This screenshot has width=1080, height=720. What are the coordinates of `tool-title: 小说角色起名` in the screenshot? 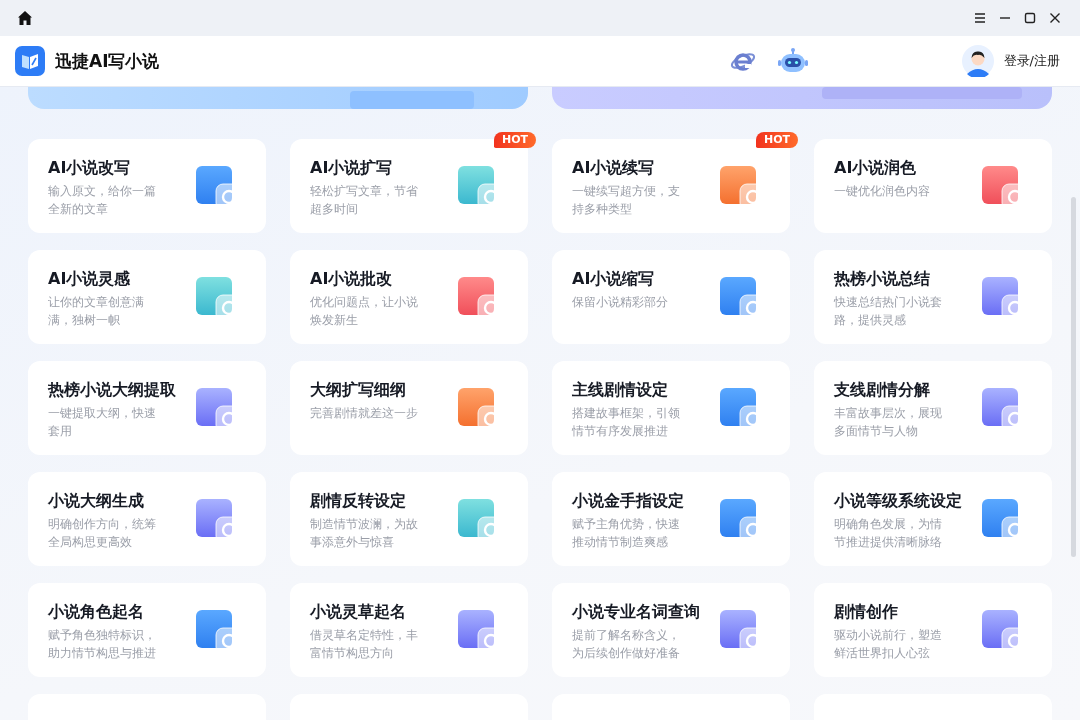 It's located at (96, 612).